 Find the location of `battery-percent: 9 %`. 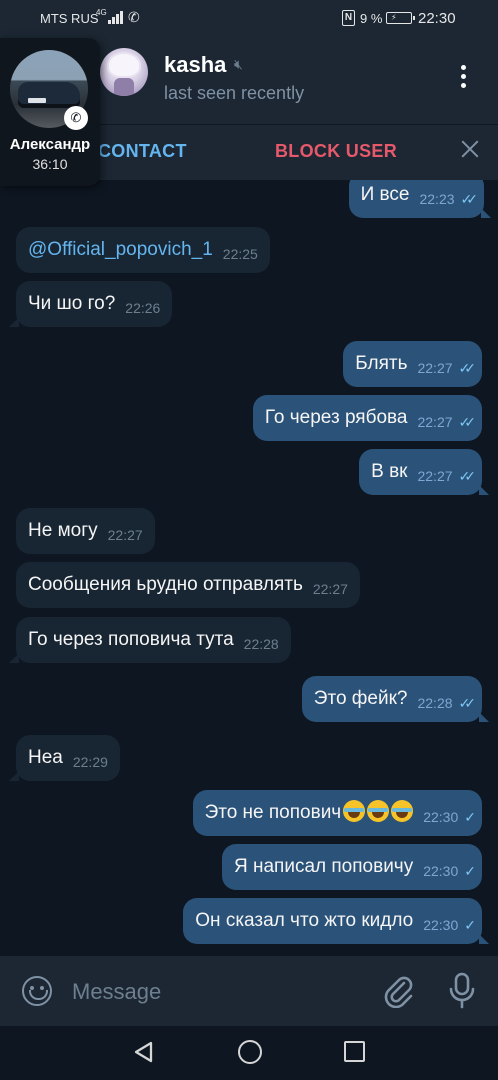

battery-percent: 9 % is located at coordinates (371, 18).